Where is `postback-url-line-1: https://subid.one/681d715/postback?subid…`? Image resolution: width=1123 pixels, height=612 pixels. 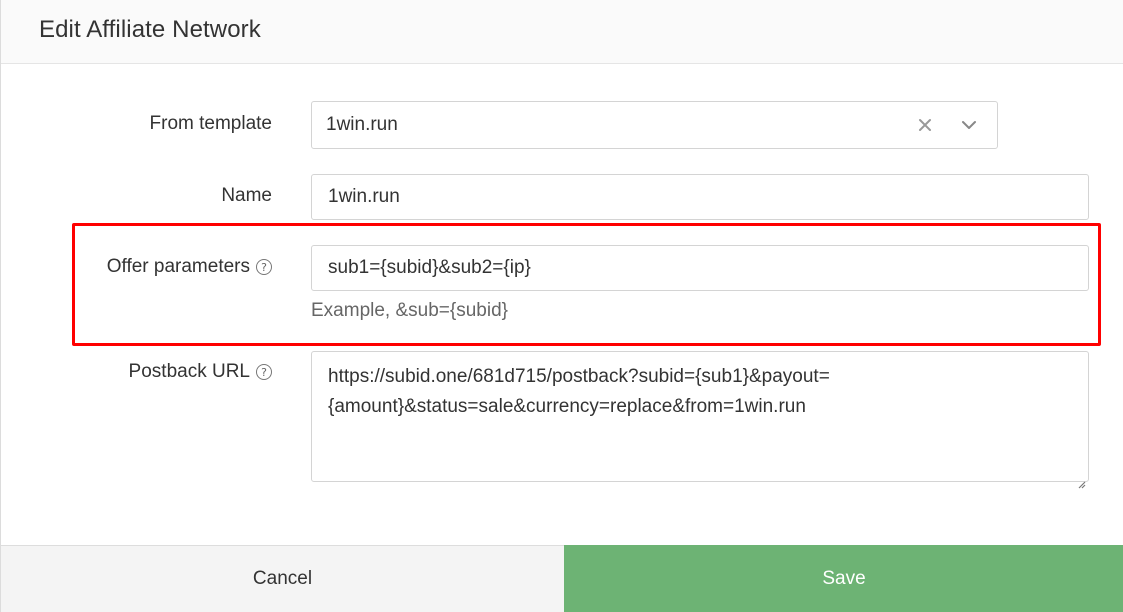
postback-url-line-1: https://subid.one/681d715/postback?subid… is located at coordinates (579, 376).